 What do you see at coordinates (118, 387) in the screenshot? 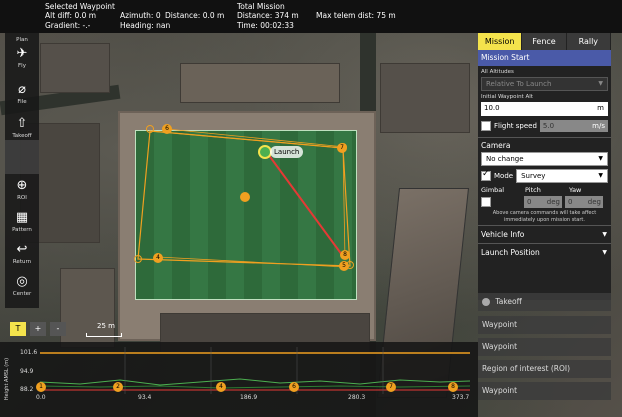
I see `chart-waypoint-marker: 2` at bounding box center [118, 387].